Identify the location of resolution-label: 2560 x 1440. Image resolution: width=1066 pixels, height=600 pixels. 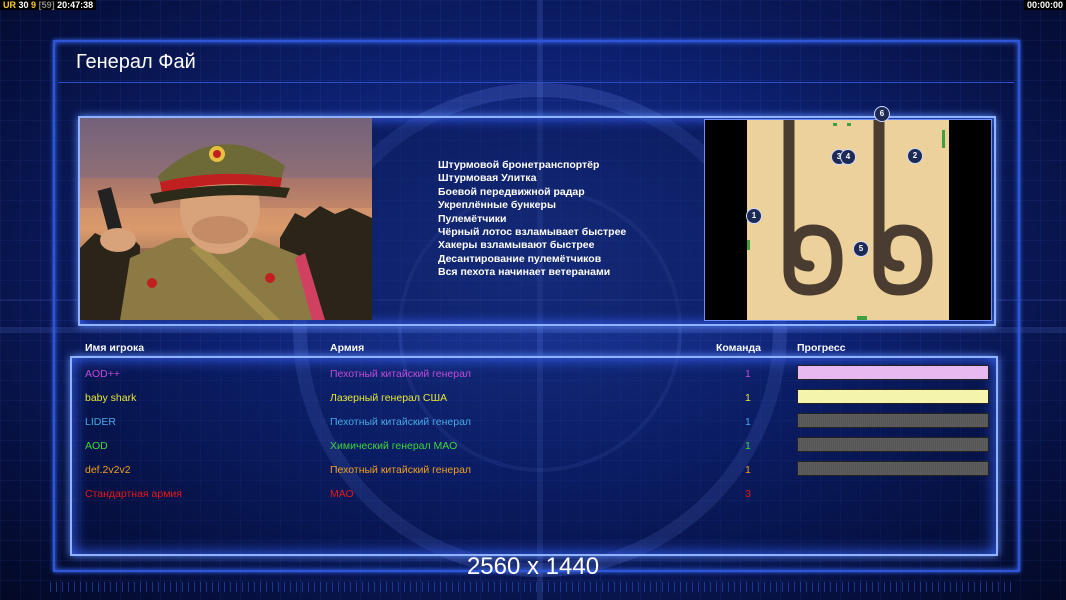
(533, 566).